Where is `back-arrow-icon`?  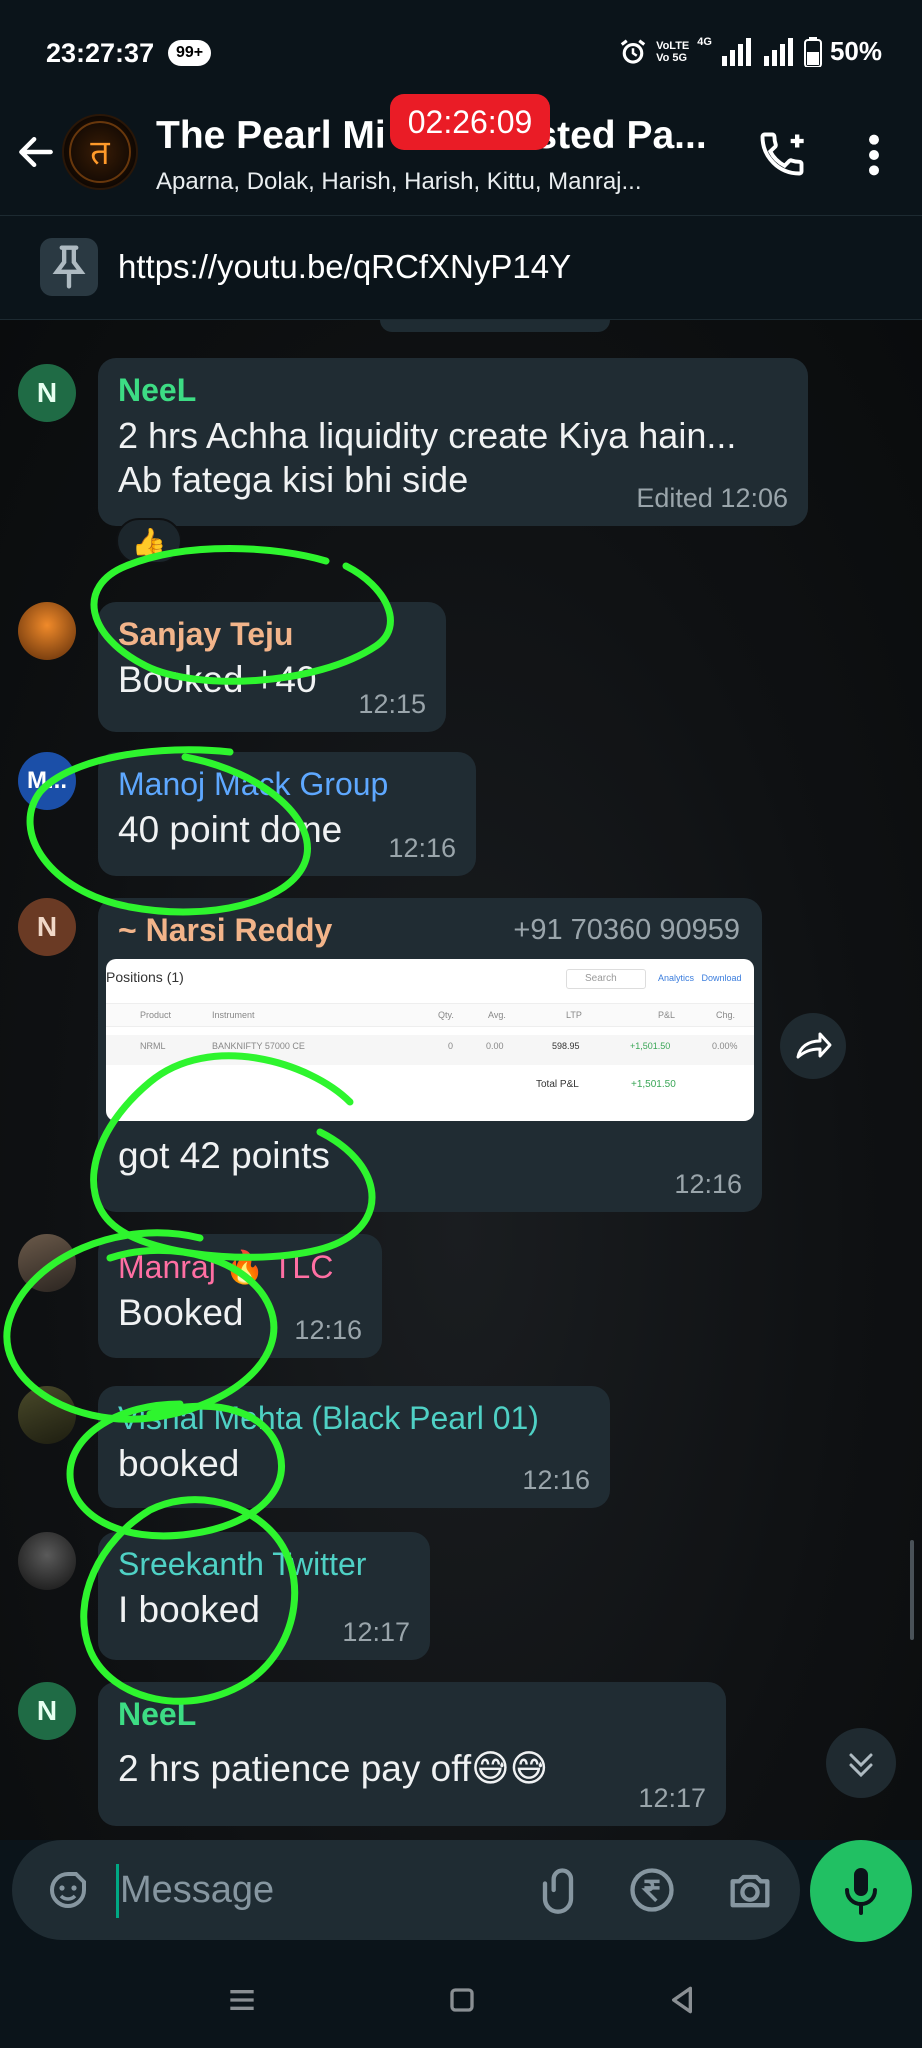
back-arrow-icon is located at coordinates (36, 152).